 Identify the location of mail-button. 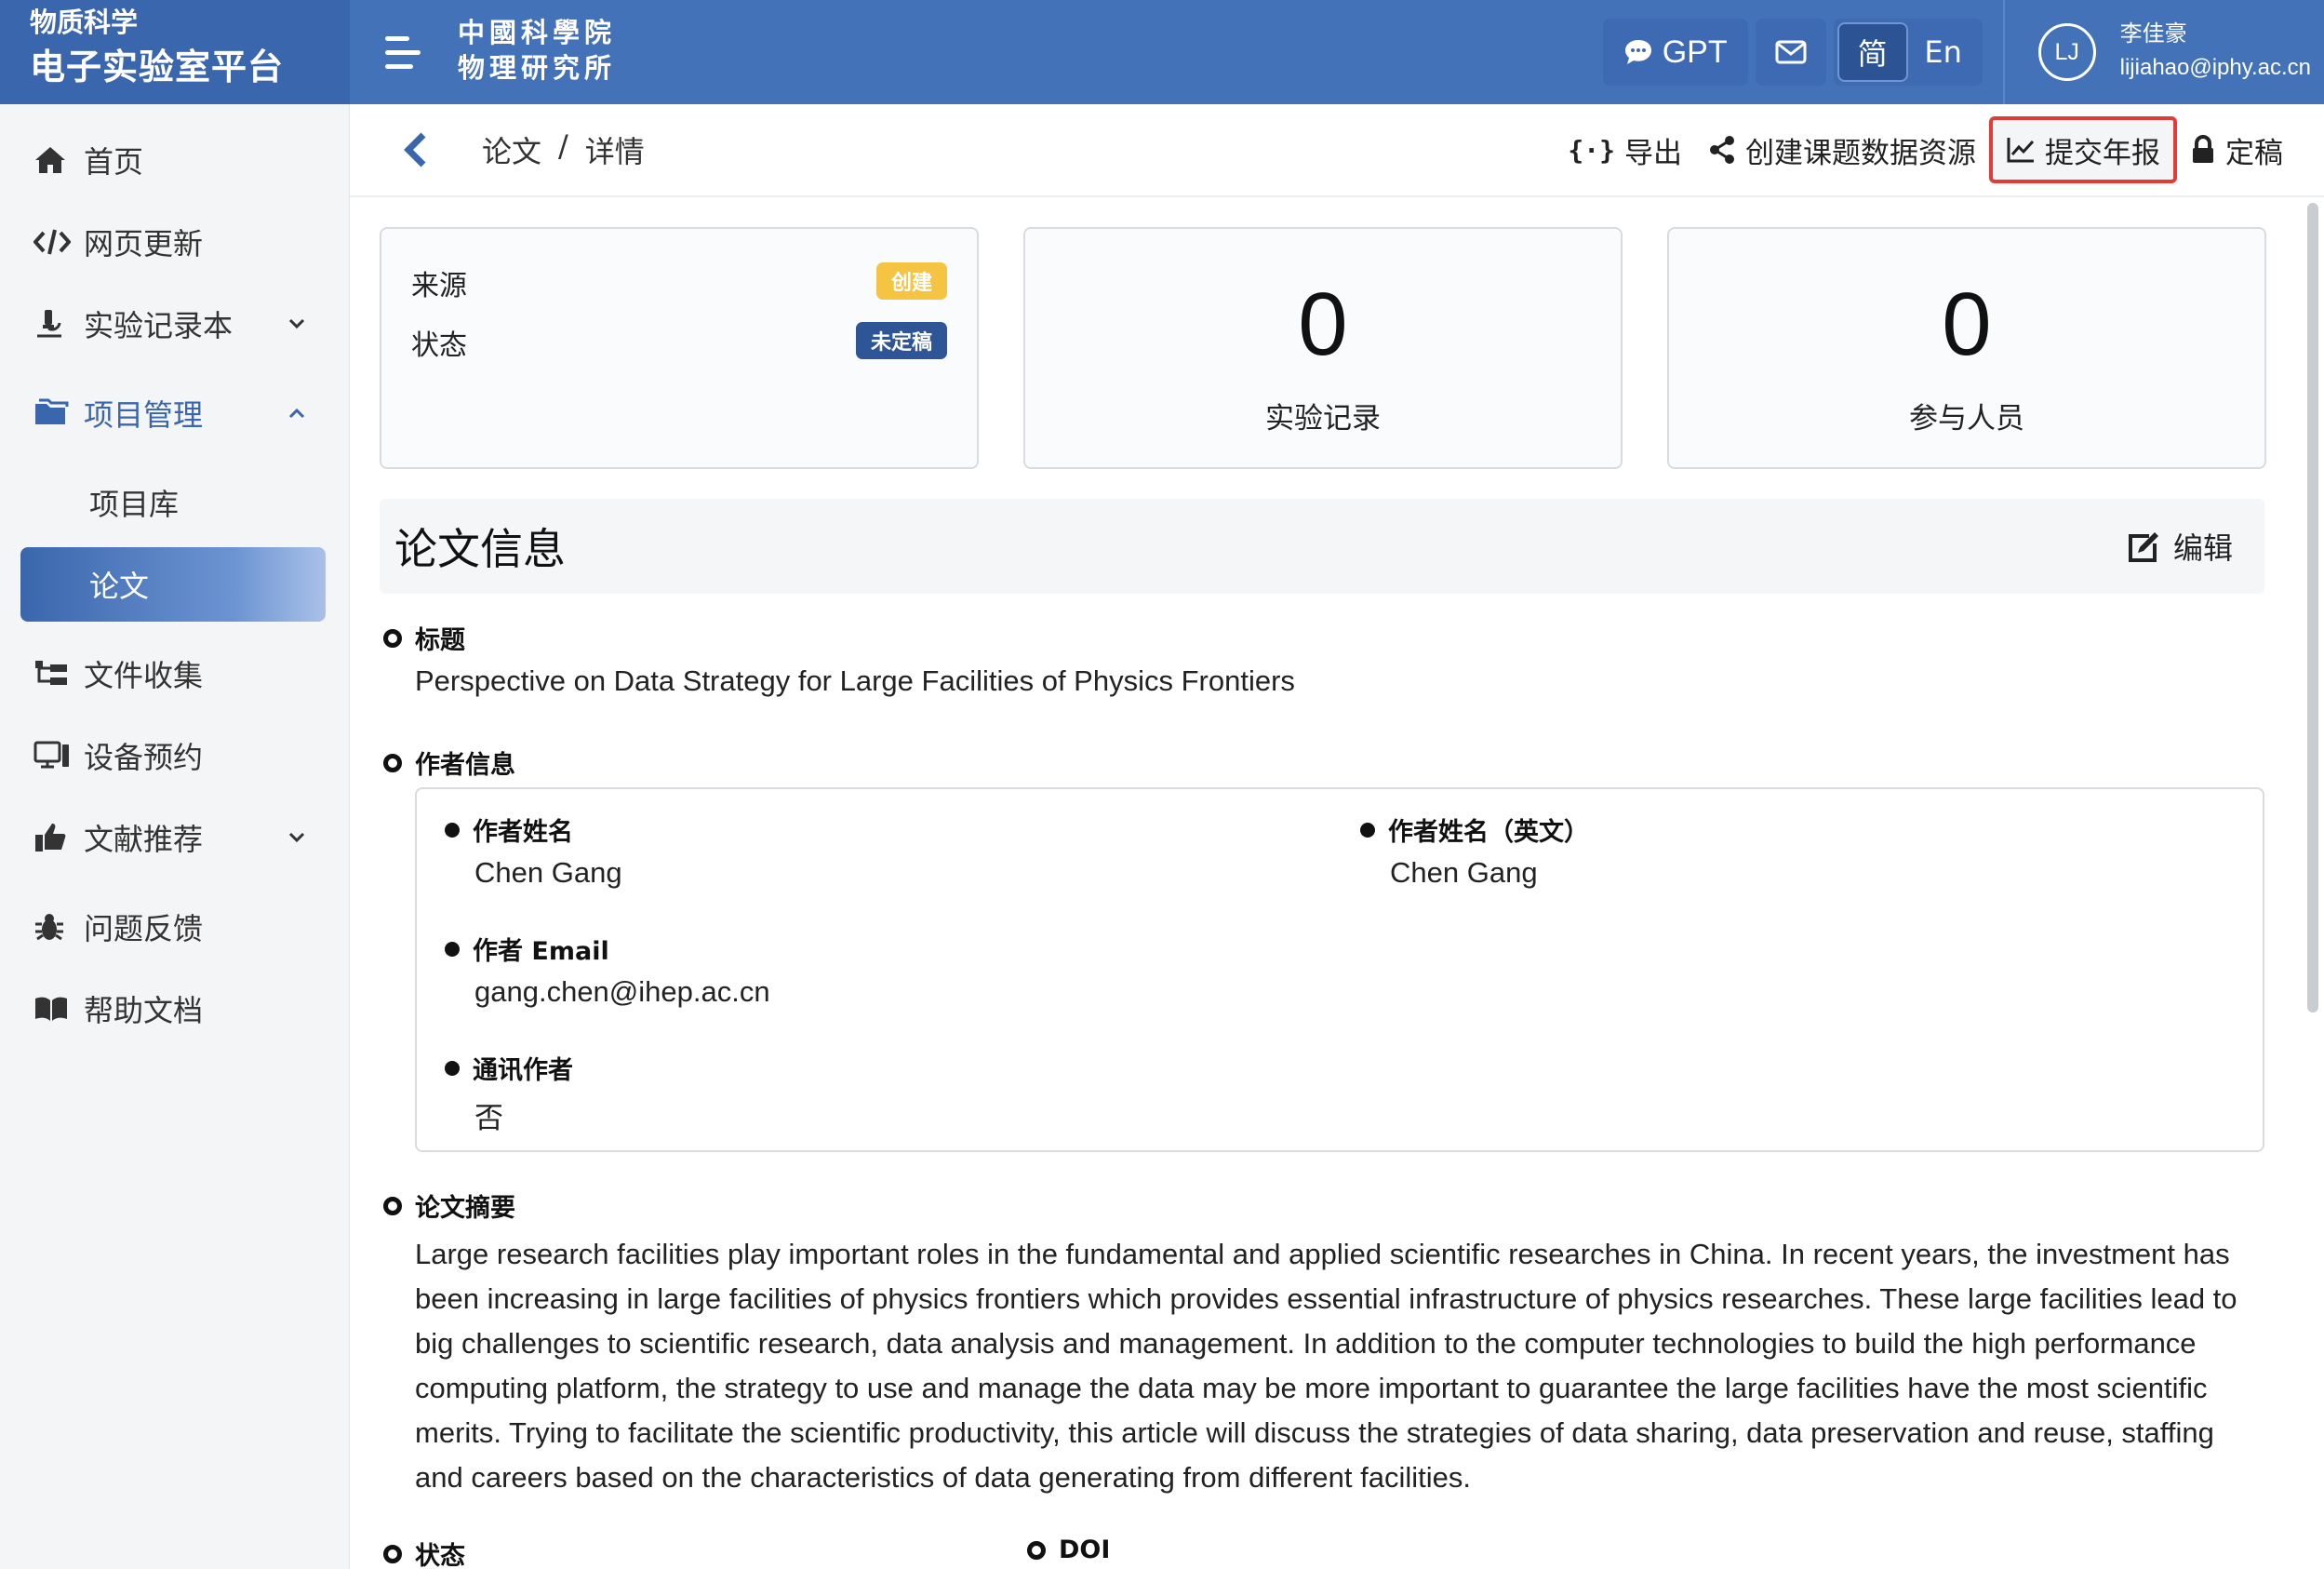
(1790, 52).